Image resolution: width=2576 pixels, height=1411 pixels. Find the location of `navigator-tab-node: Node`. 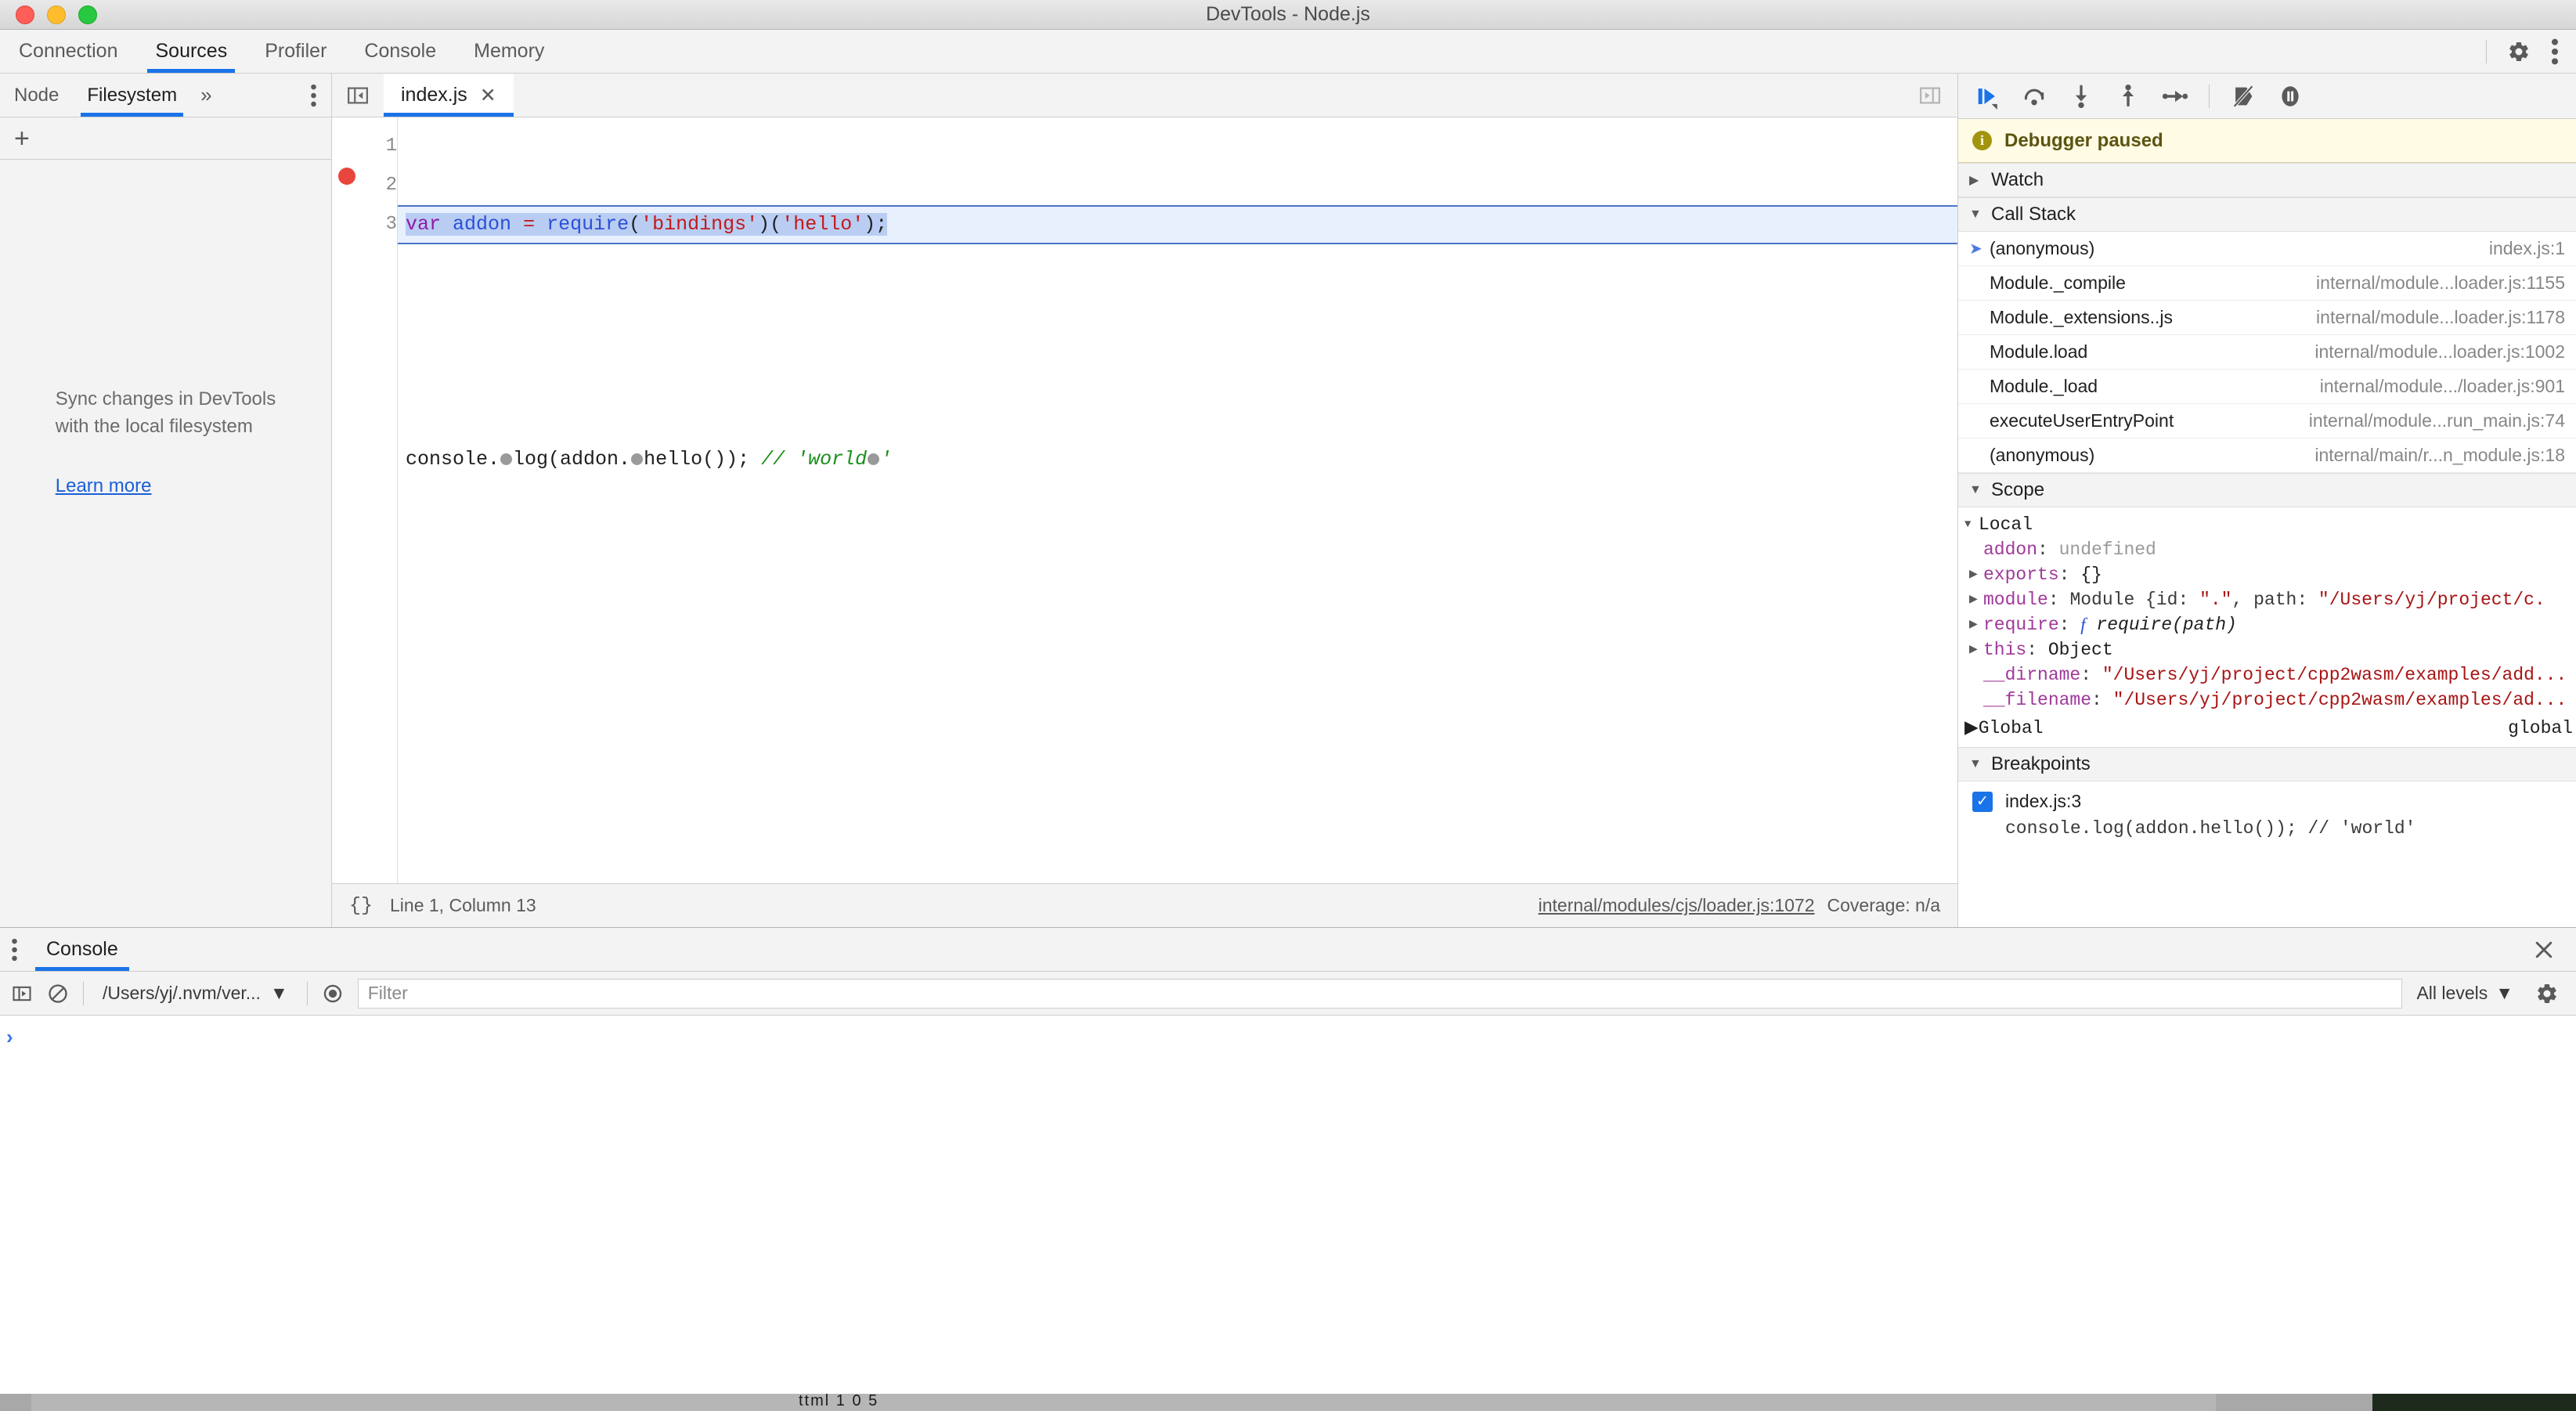

navigator-tab-node: Node is located at coordinates (36, 95).